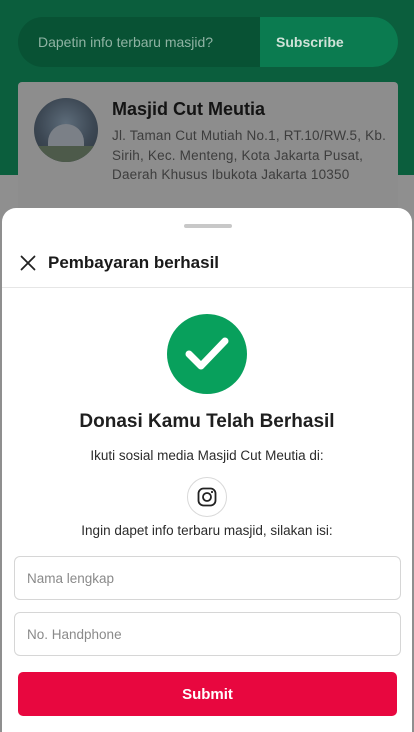 The image size is (414, 732). Describe the element at coordinates (66, 130) in the screenshot. I see `mosque-avatar` at that location.